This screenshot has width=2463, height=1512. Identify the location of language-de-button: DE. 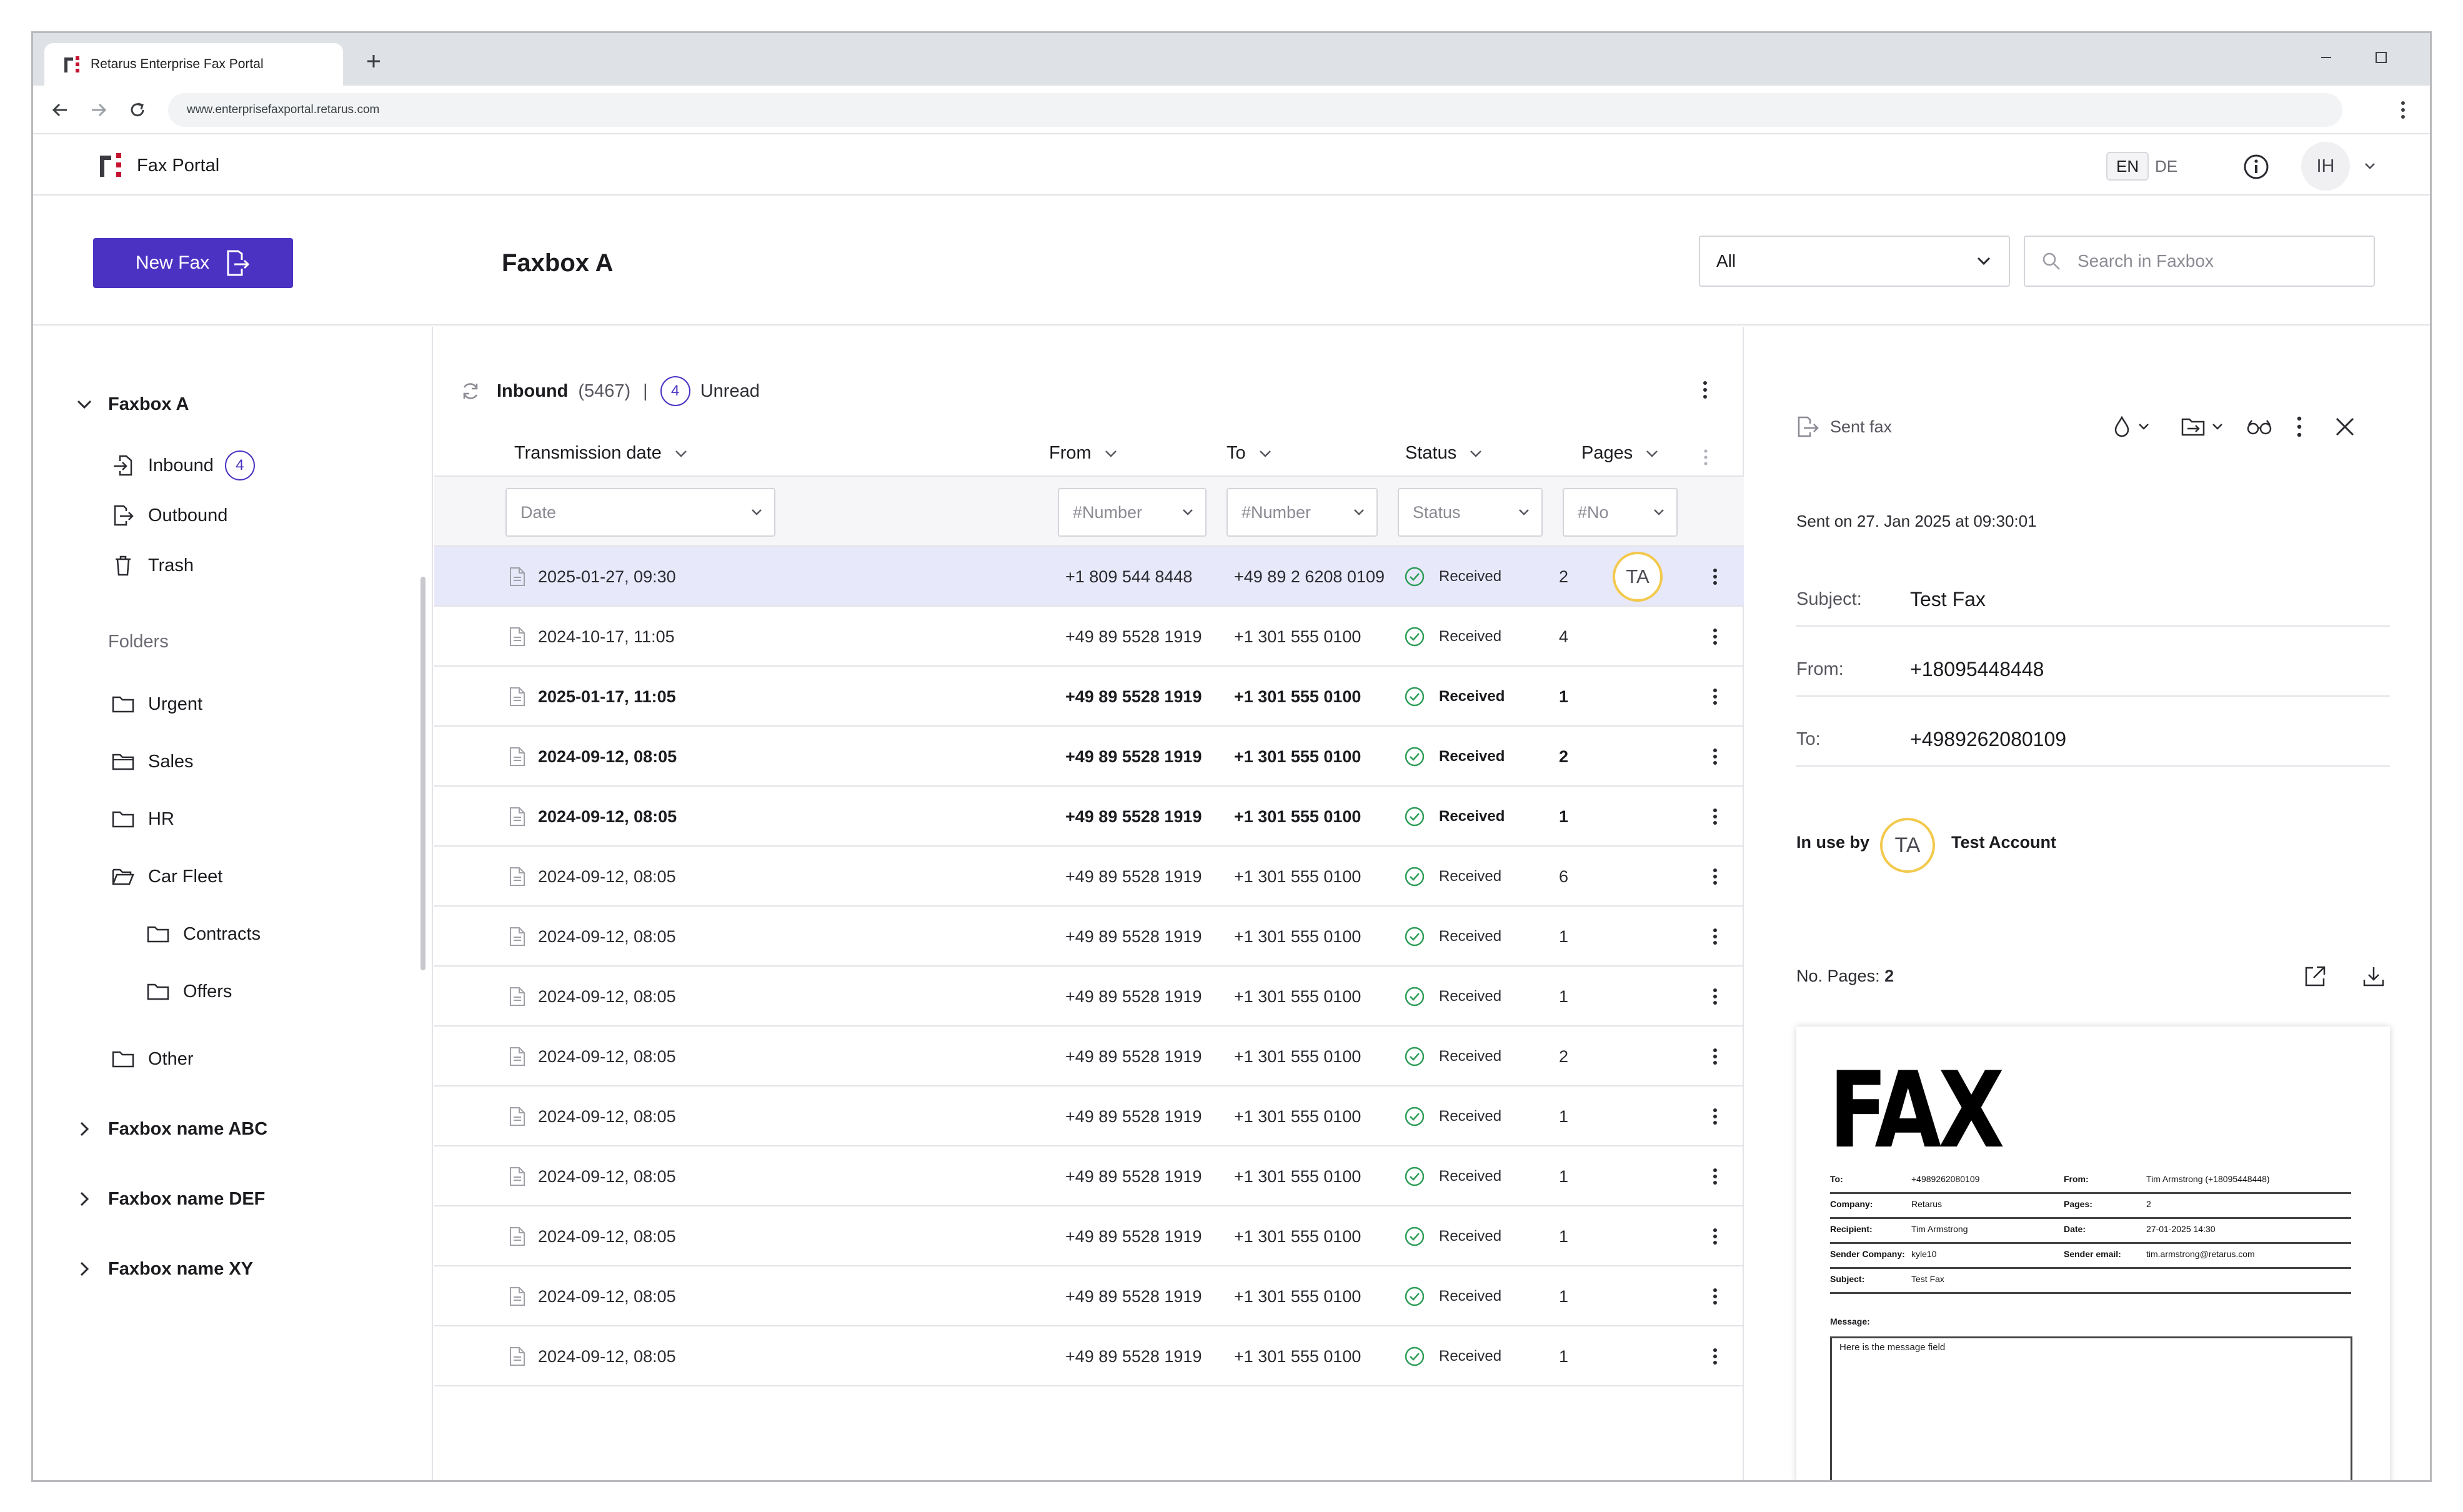
(2166, 166).